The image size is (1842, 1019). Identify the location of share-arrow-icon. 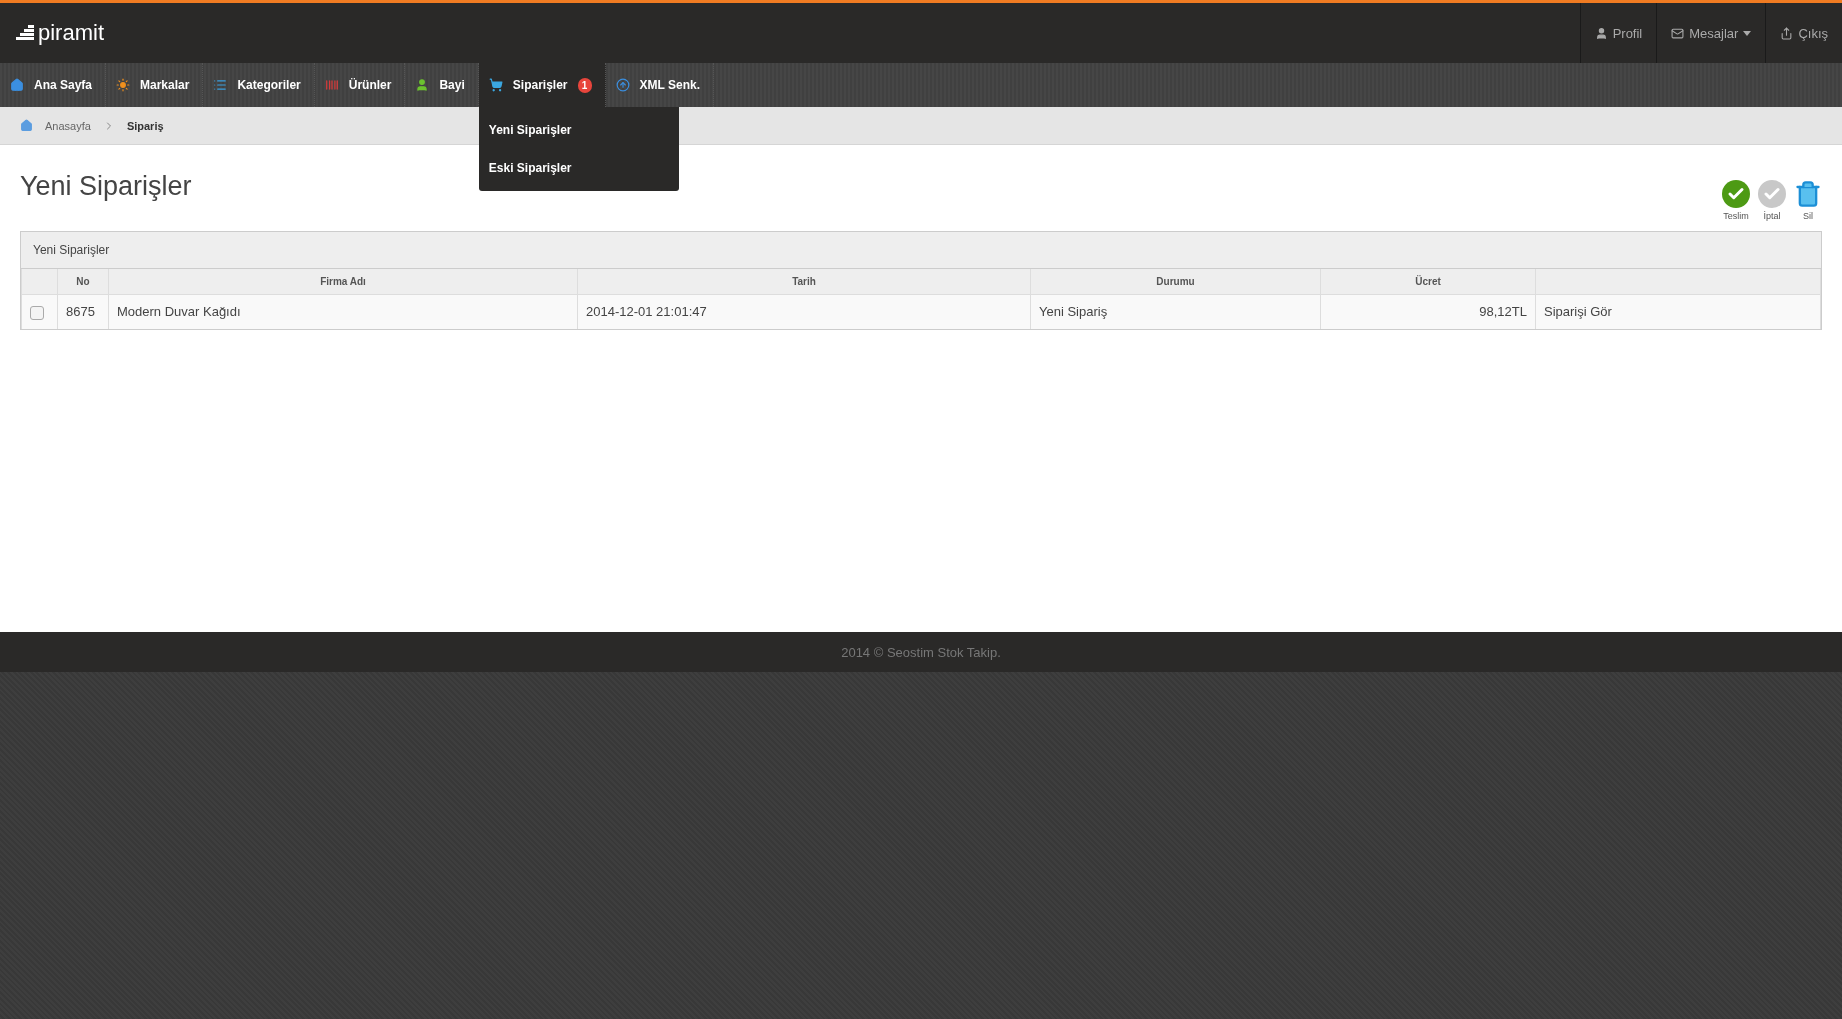
(1787, 33).